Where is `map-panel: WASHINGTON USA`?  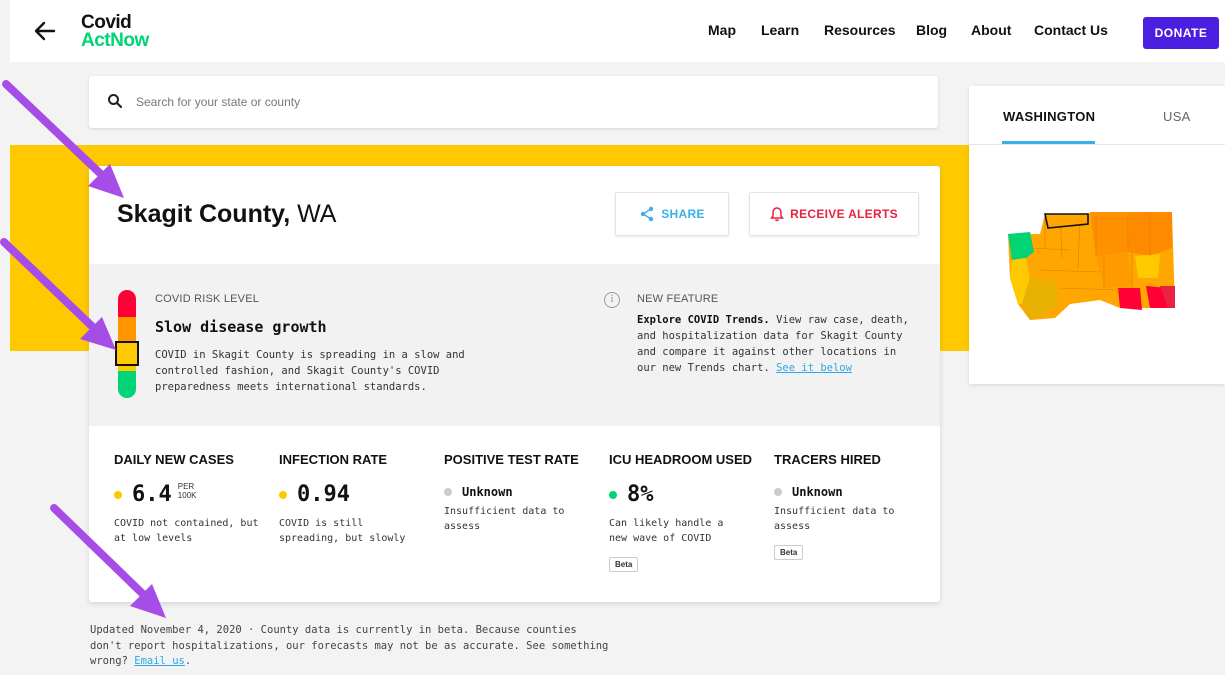
map-panel: WASHINGTON USA is located at coordinates (1097, 235).